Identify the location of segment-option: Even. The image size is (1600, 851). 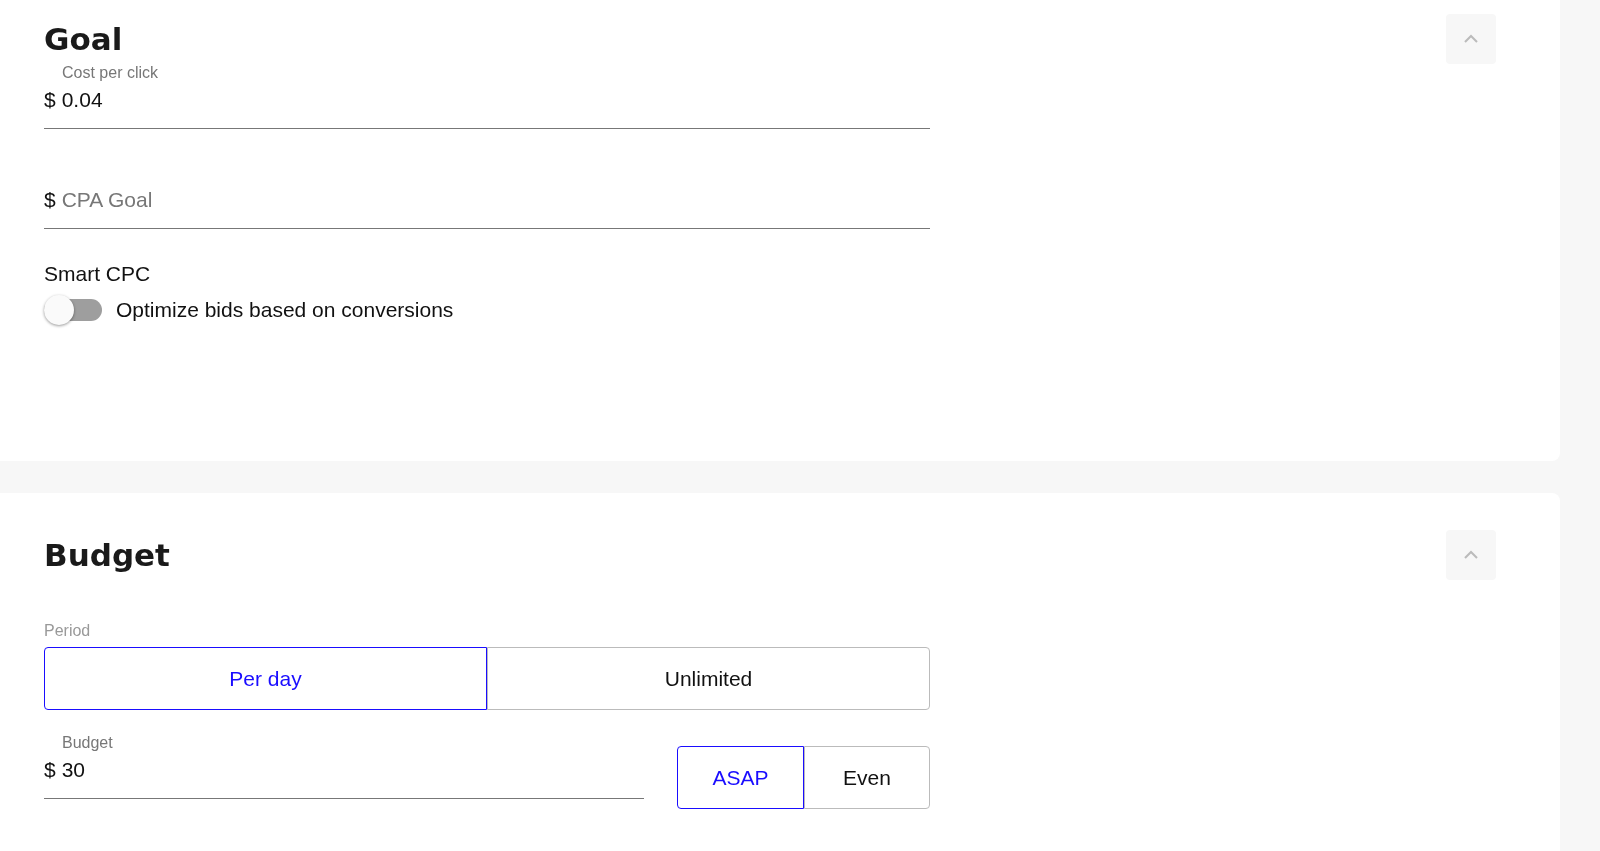
(867, 777).